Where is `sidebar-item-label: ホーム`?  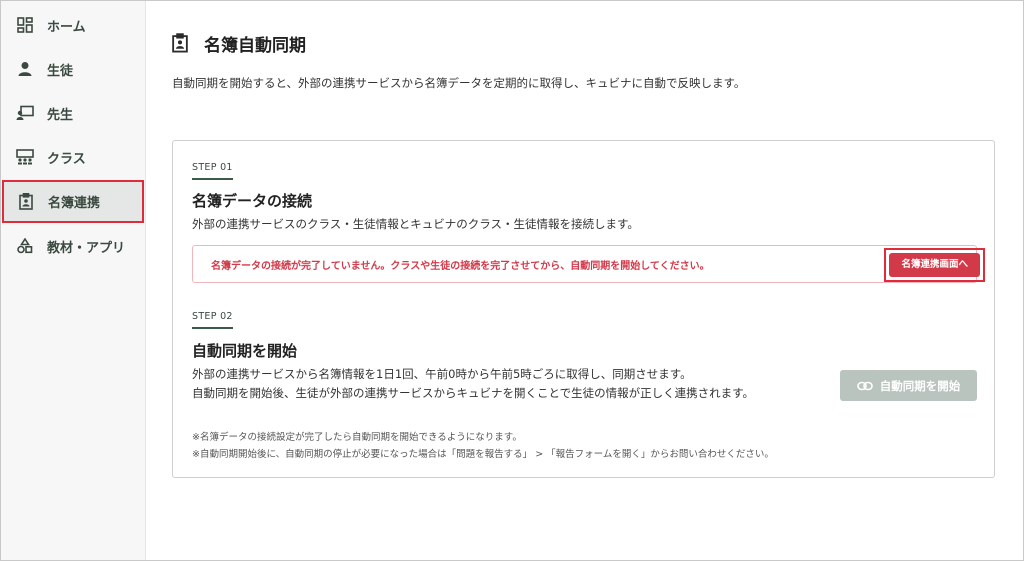 sidebar-item-label: ホーム is located at coordinates (66, 27).